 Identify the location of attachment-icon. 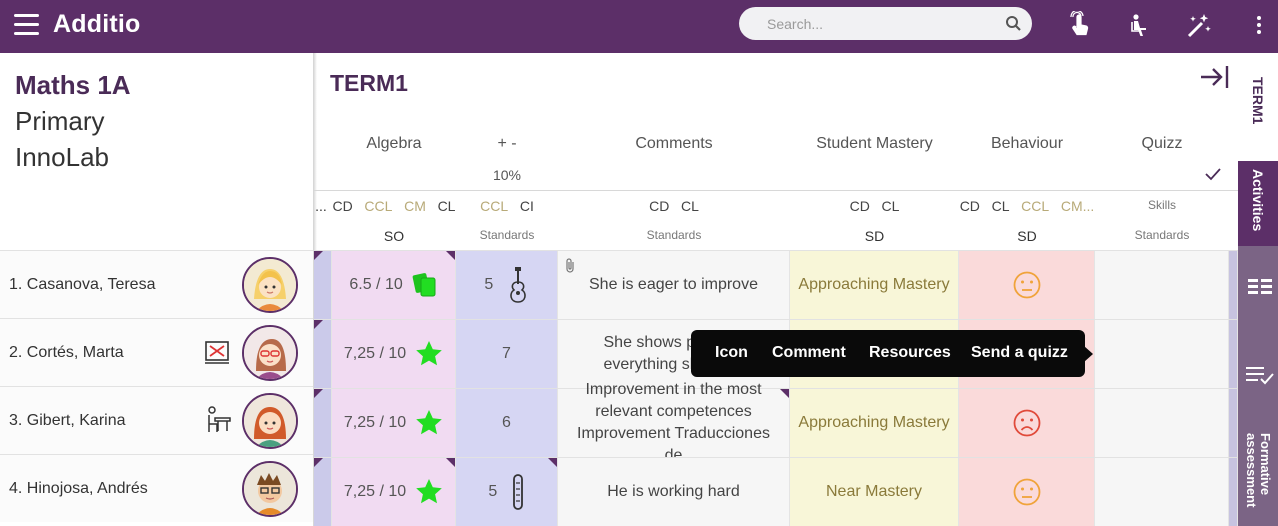
(570, 265).